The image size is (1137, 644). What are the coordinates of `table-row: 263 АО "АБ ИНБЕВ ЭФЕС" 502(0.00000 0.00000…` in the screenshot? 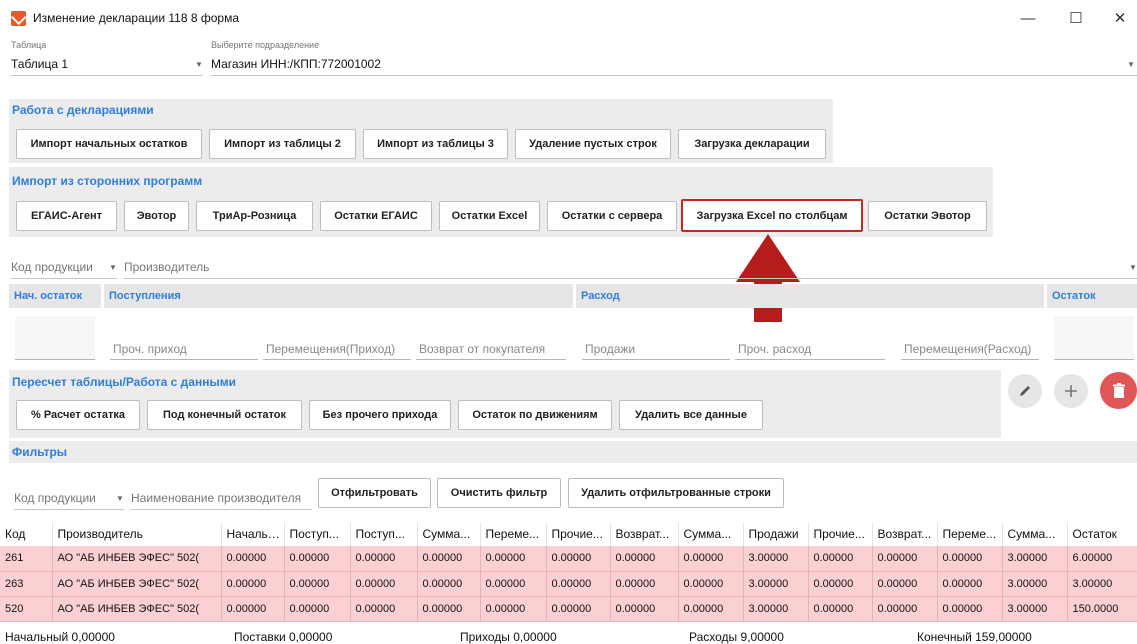 It's located at (568, 584).